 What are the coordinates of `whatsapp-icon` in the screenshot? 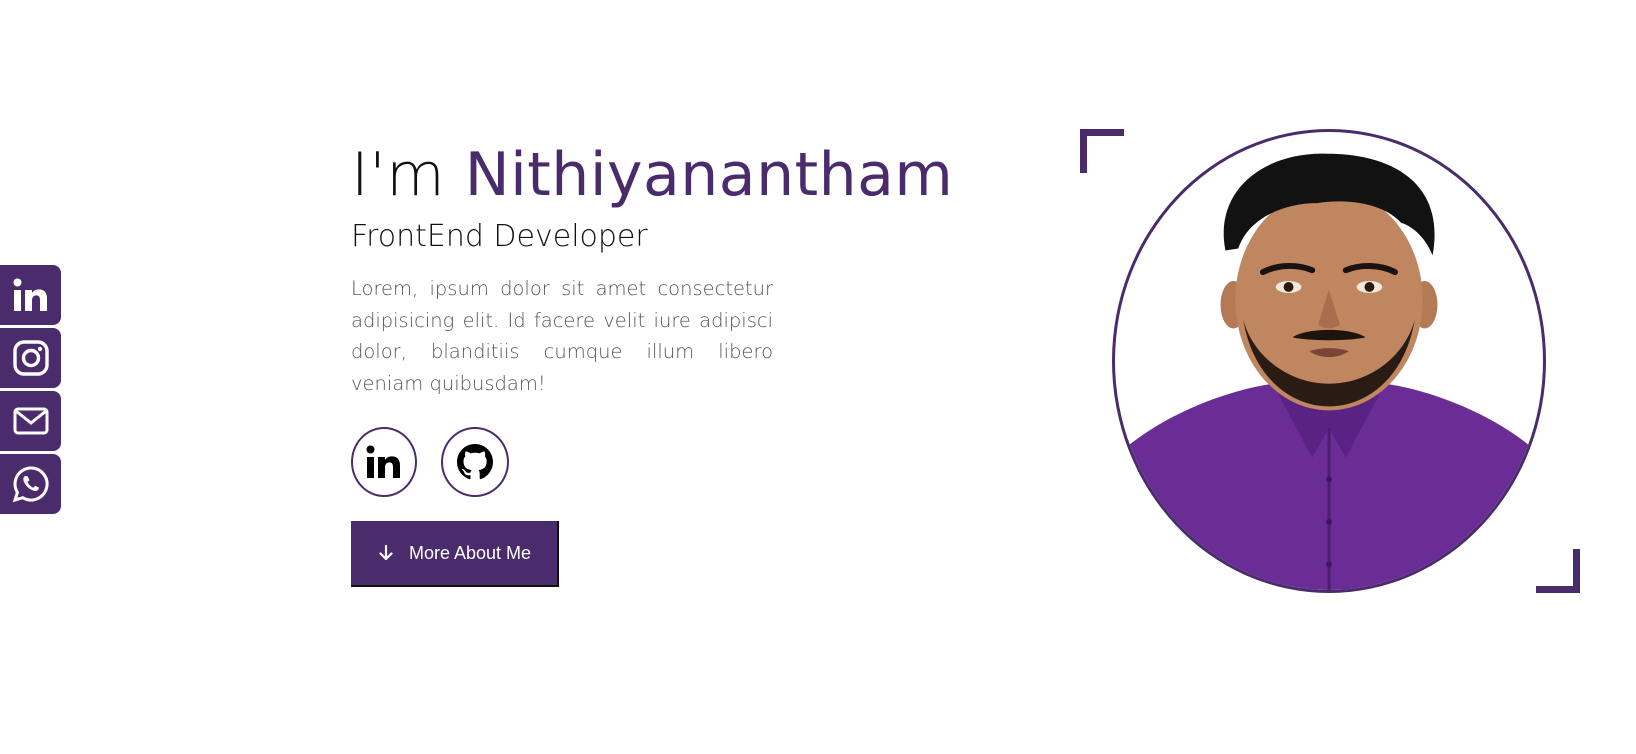 It's located at (30, 484).